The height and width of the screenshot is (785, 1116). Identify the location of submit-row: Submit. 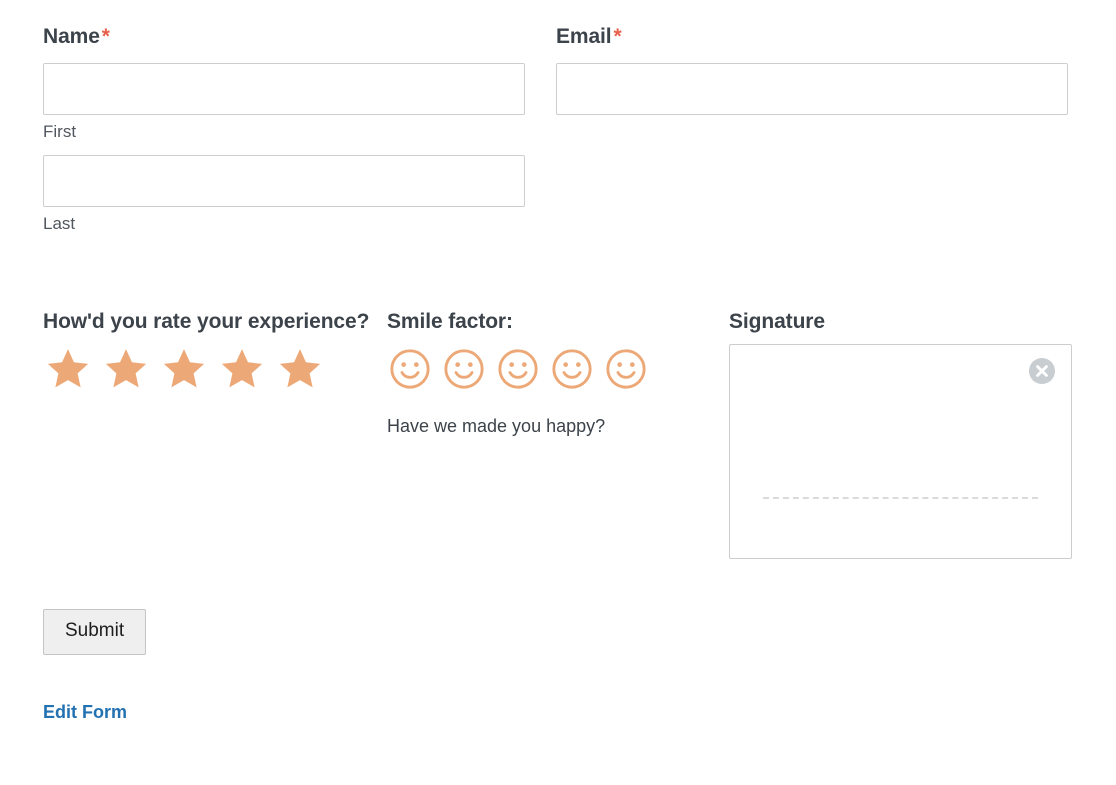
(559, 632).